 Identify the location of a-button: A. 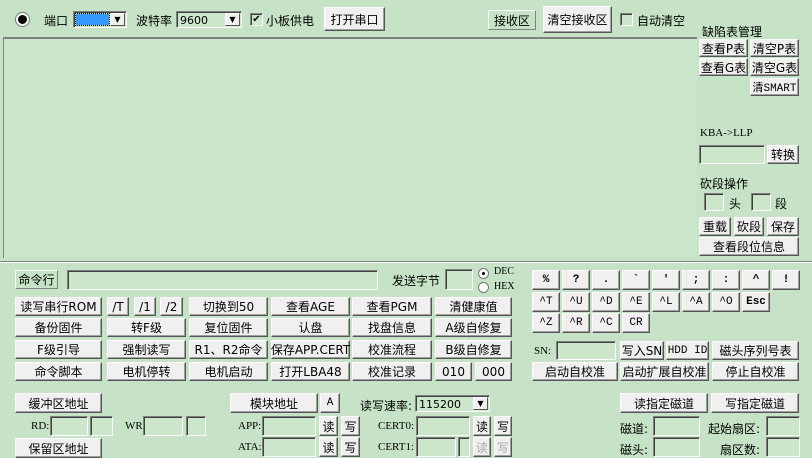
(330, 403).